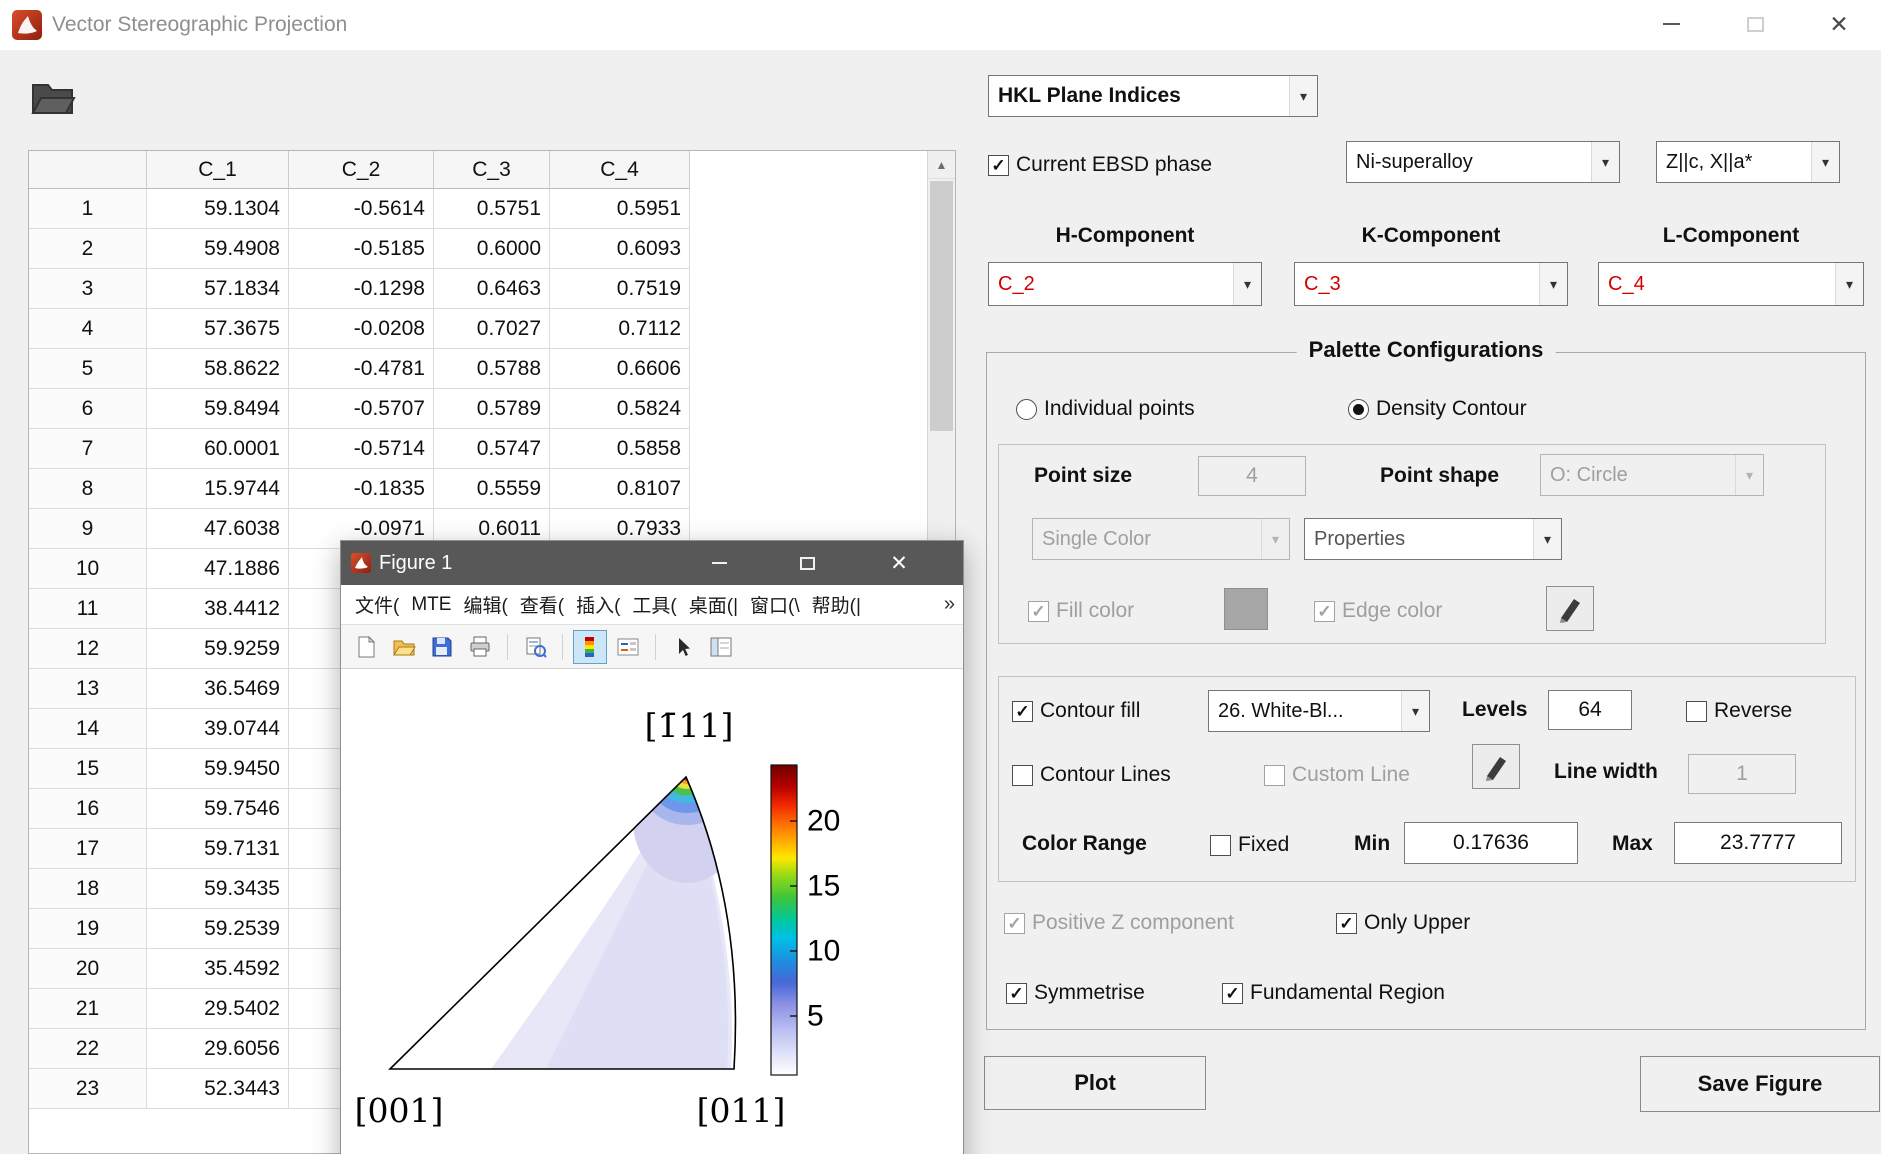 The image size is (1881, 1154). What do you see at coordinates (88, 569) in the screenshot?
I see `row-number-cell: 10` at bounding box center [88, 569].